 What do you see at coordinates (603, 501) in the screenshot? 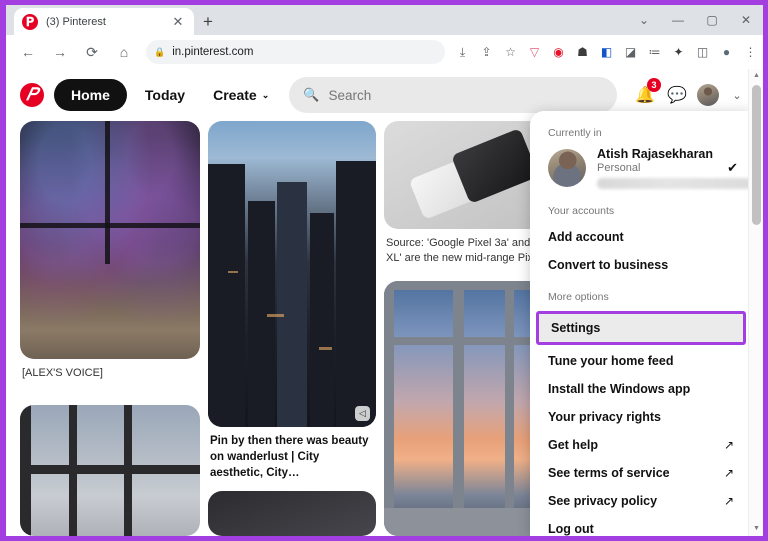
I see `menu-item-label: See privacy policy` at bounding box center [603, 501].